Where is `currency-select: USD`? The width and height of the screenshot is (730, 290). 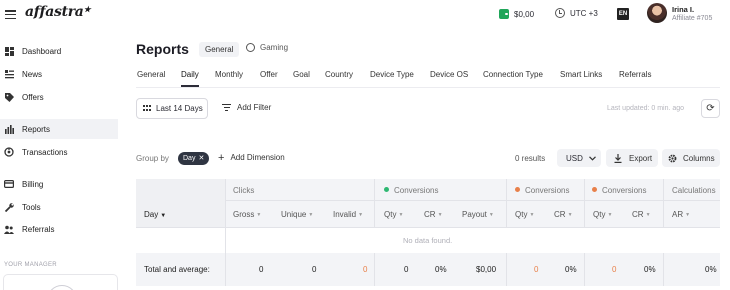 currency-select: USD is located at coordinates (579, 158).